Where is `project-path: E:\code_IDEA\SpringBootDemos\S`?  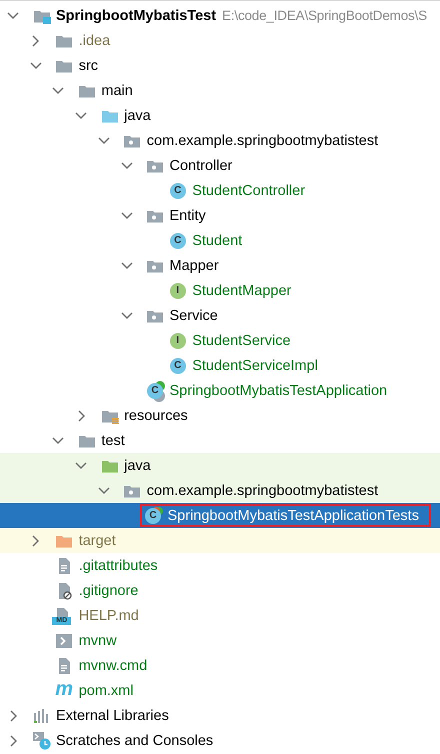
project-path: E:\code_IDEA\SpringBootDemos\S is located at coordinates (324, 15).